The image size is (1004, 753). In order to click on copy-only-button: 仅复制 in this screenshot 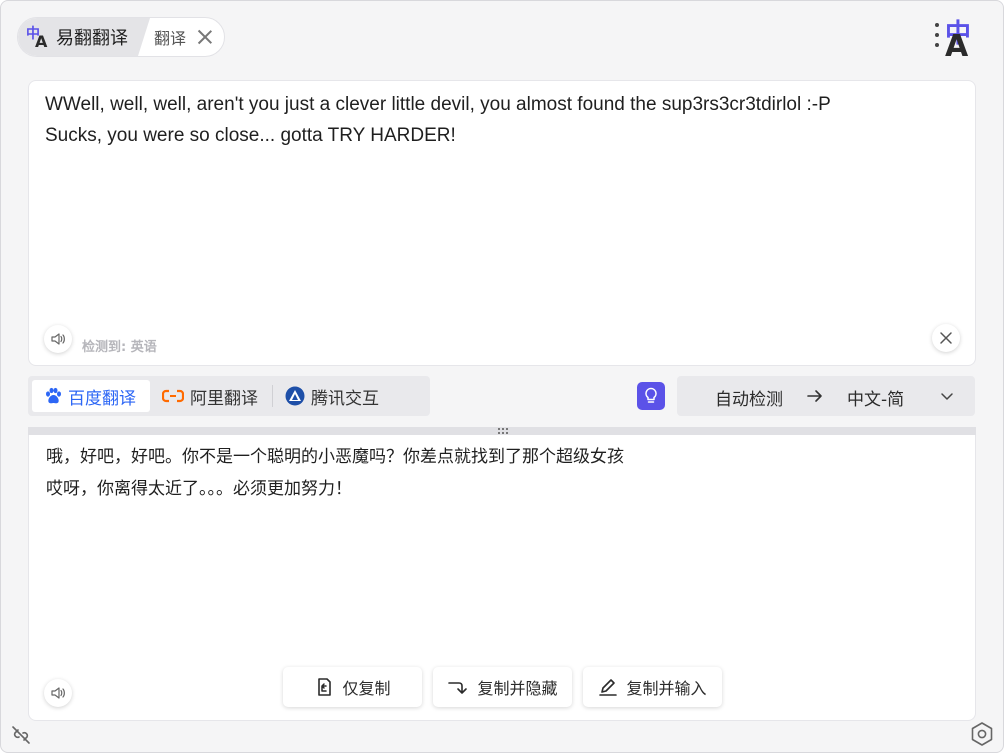, I will do `click(352, 687)`.